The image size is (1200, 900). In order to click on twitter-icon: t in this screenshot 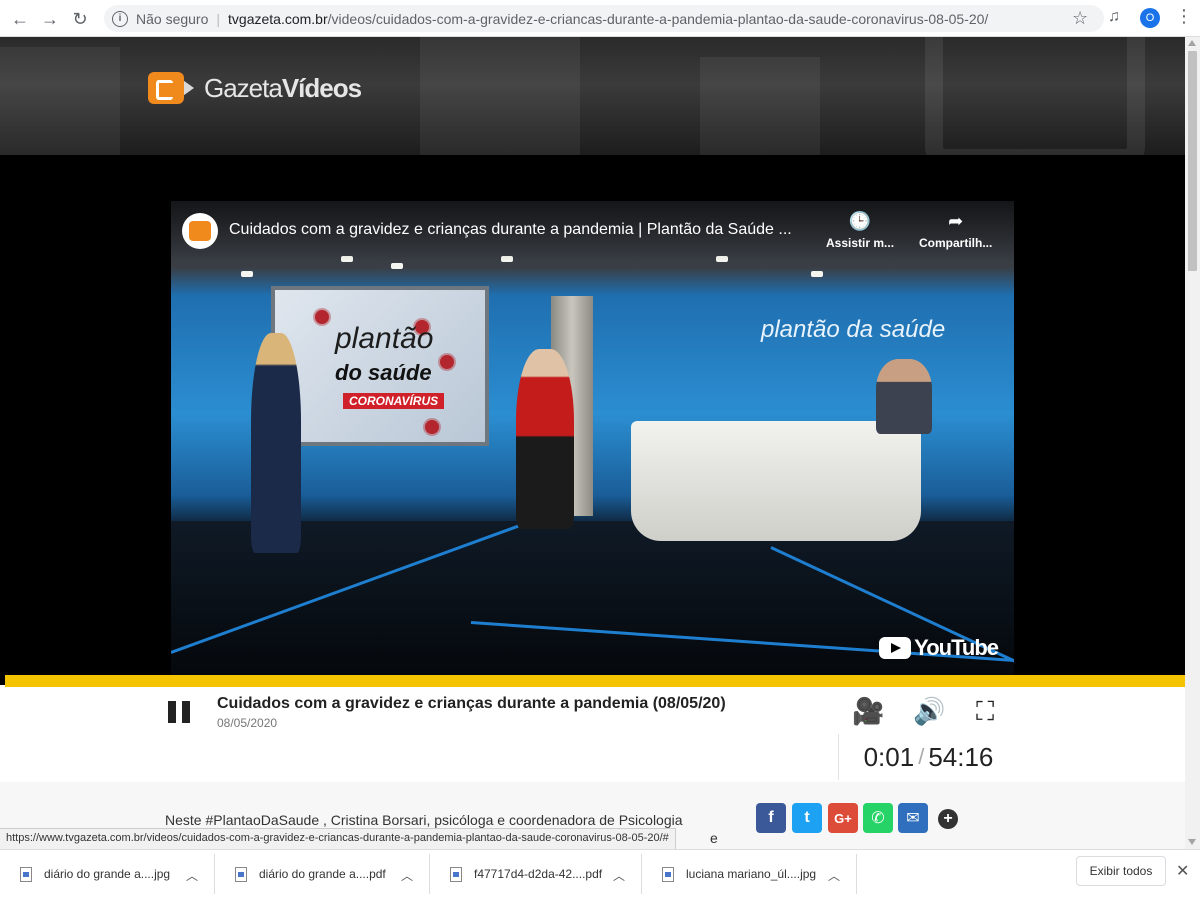, I will do `click(807, 818)`.